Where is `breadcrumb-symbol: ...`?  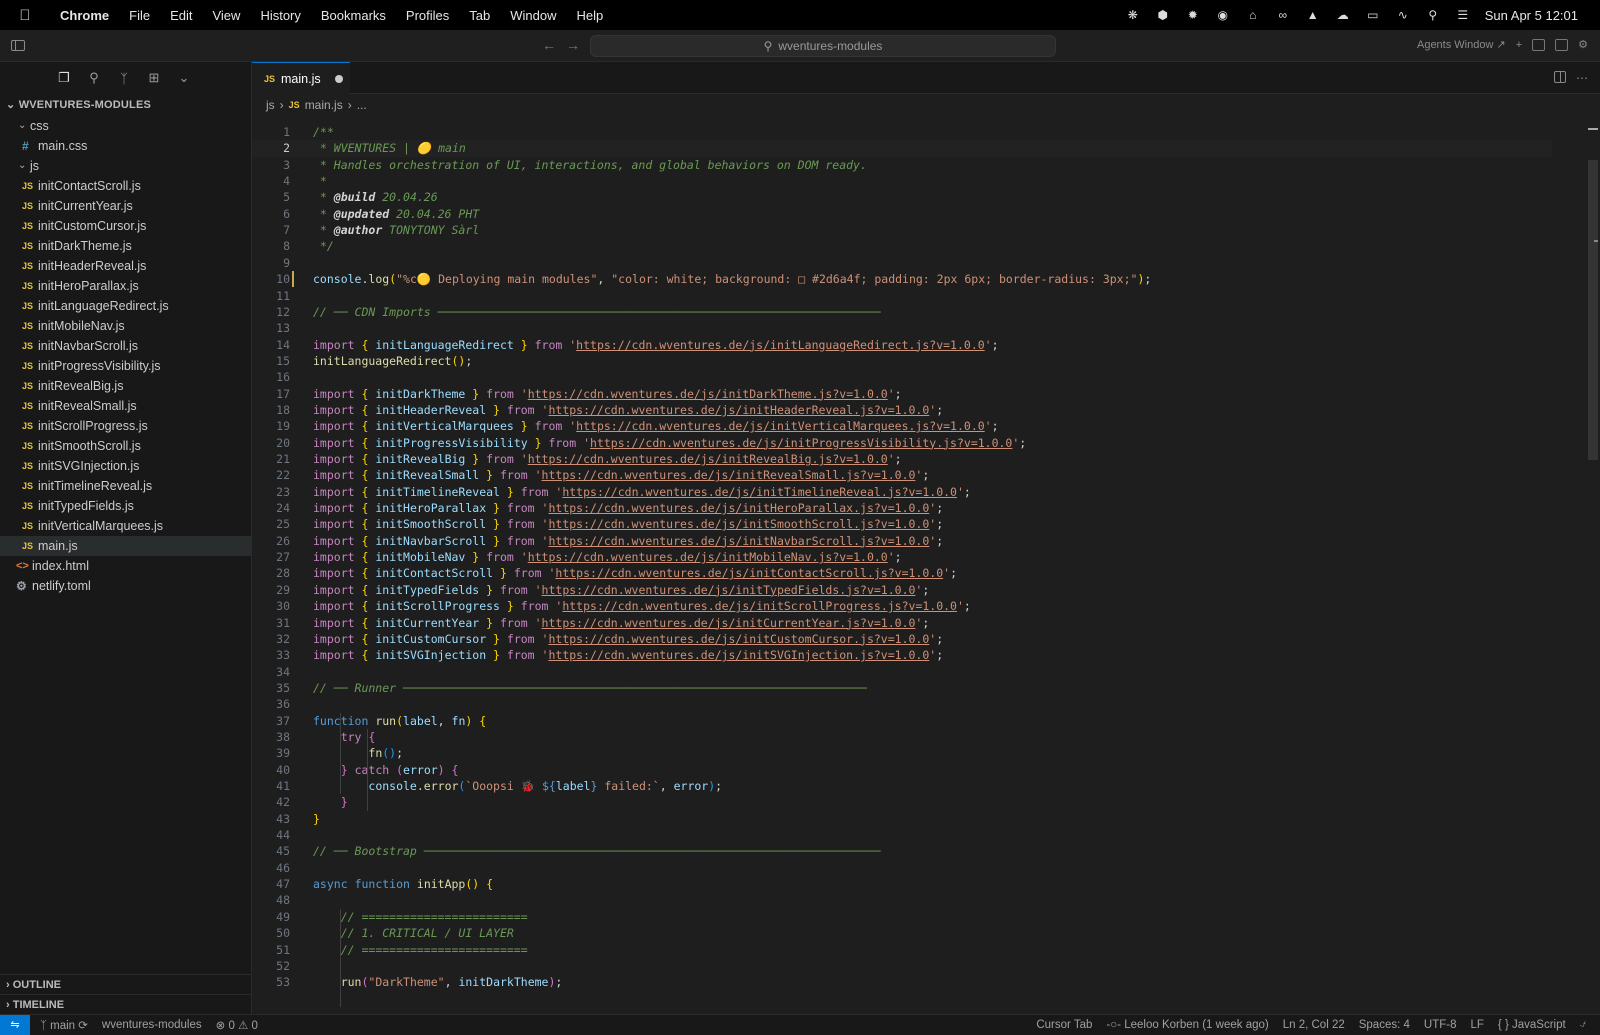 breadcrumb-symbol: ... is located at coordinates (362, 105).